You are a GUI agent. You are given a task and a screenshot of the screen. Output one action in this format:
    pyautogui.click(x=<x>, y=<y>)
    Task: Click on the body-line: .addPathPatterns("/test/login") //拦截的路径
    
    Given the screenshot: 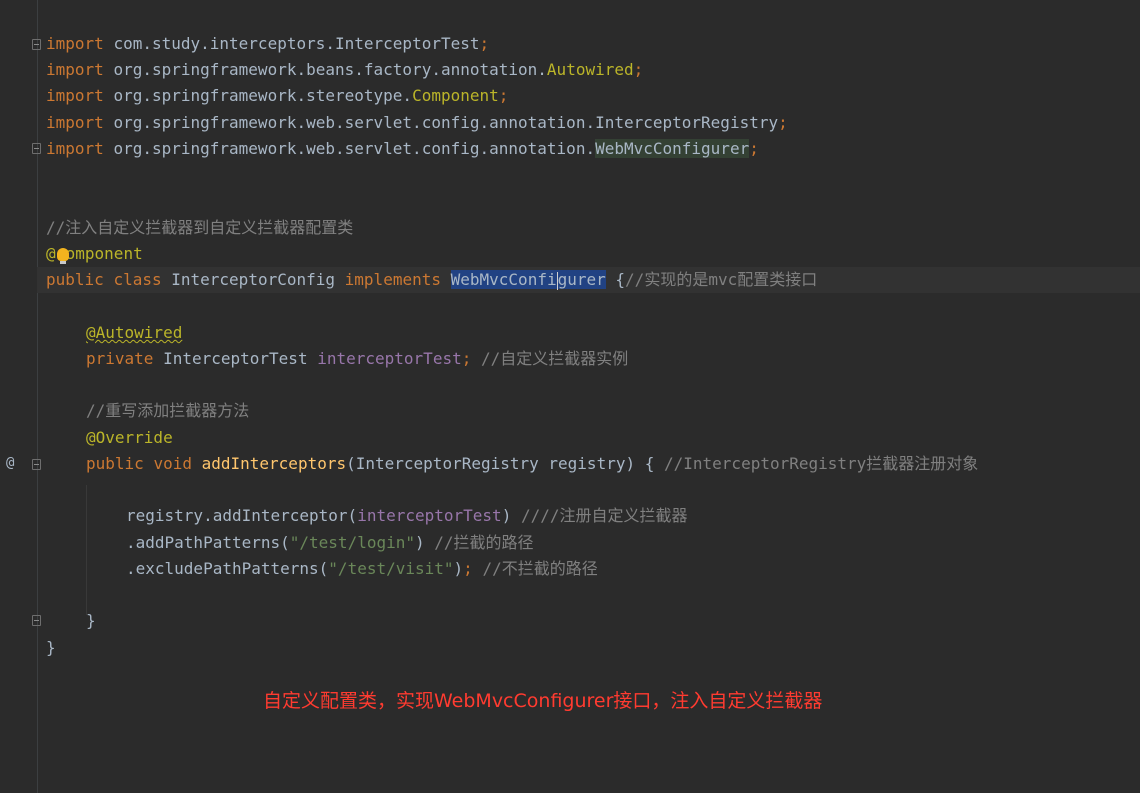 What is the action you would take?
    pyautogui.click(x=330, y=543)
    